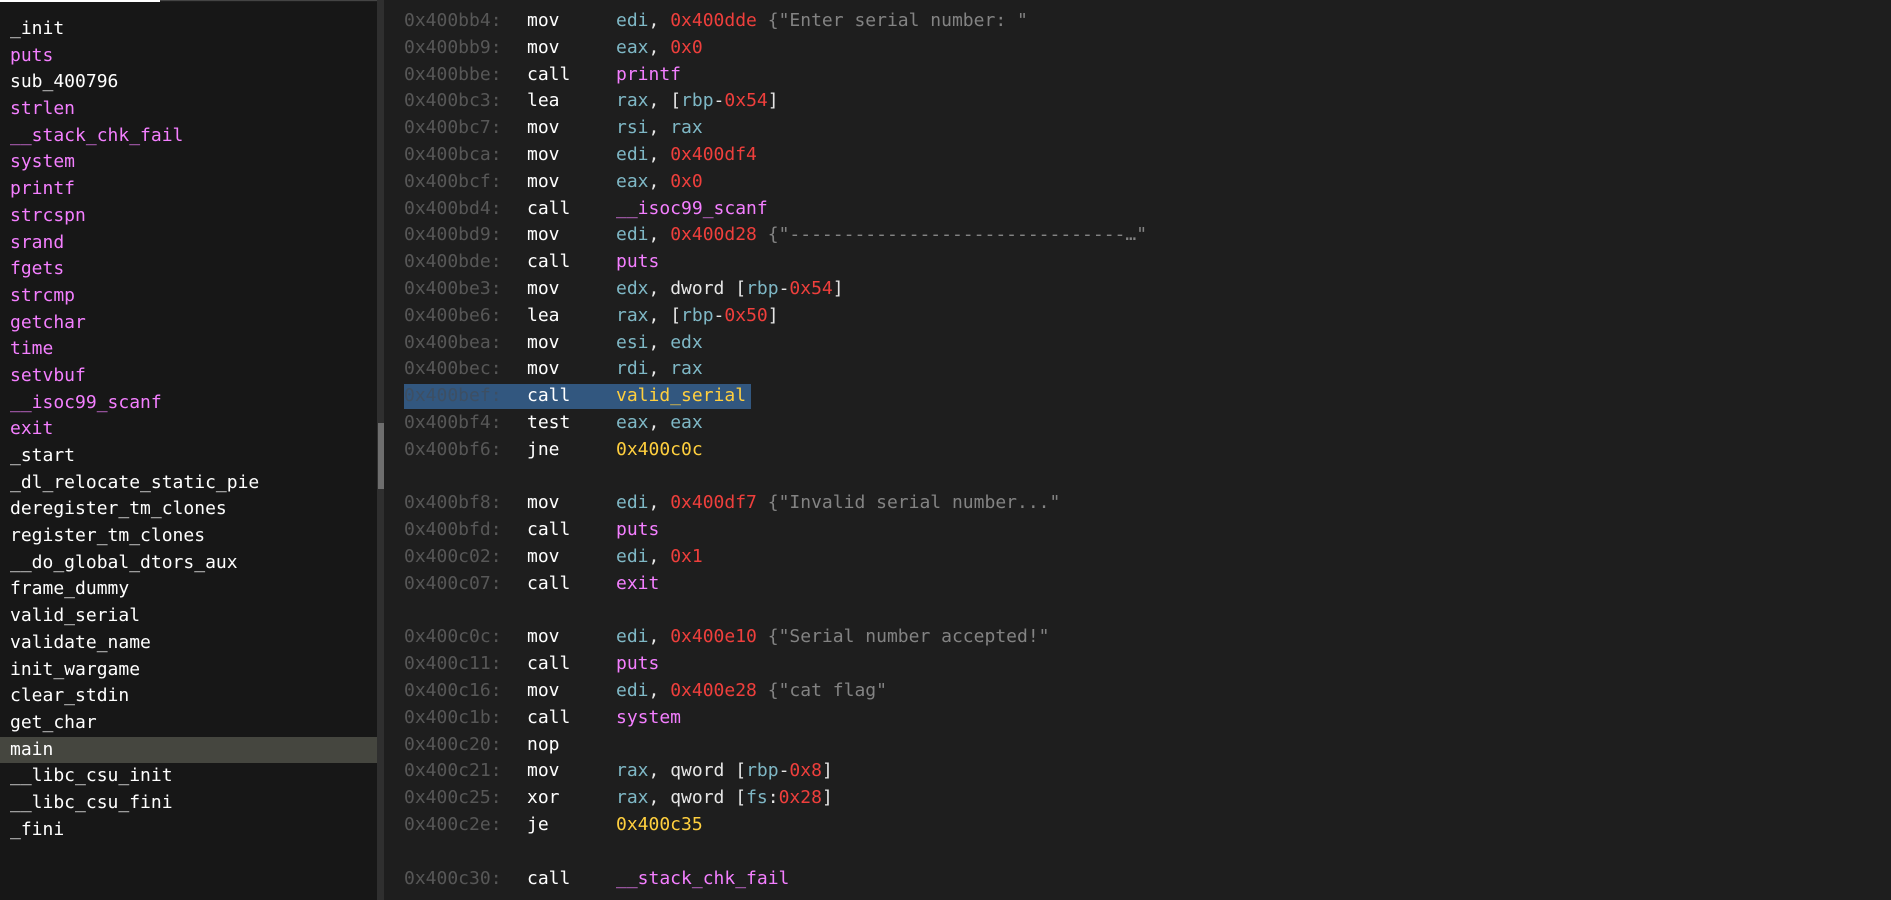  What do you see at coordinates (188, 456) in the screenshot?
I see `function-item-start: _start` at bounding box center [188, 456].